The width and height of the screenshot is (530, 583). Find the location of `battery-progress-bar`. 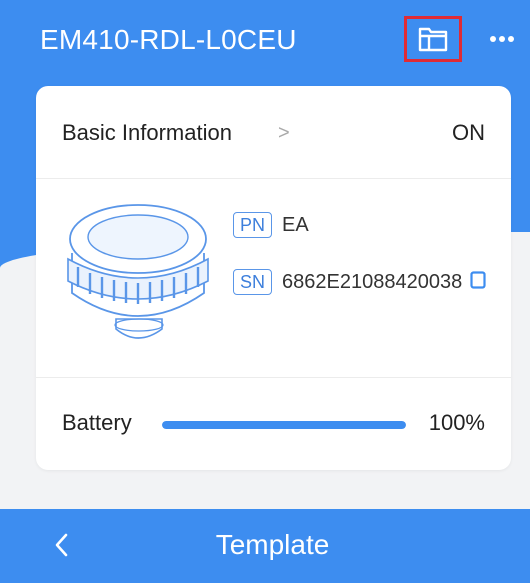

battery-progress-bar is located at coordinates (284, 425).